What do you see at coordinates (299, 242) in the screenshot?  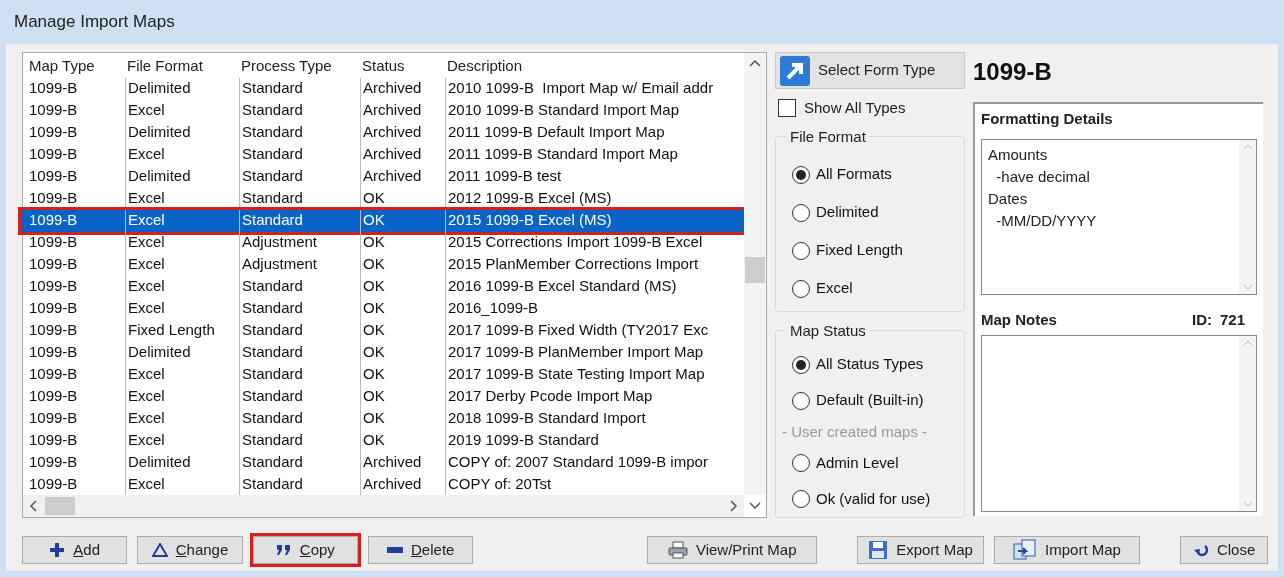 I see `table-cell: Adjustment` at bounding box center [299, 242].